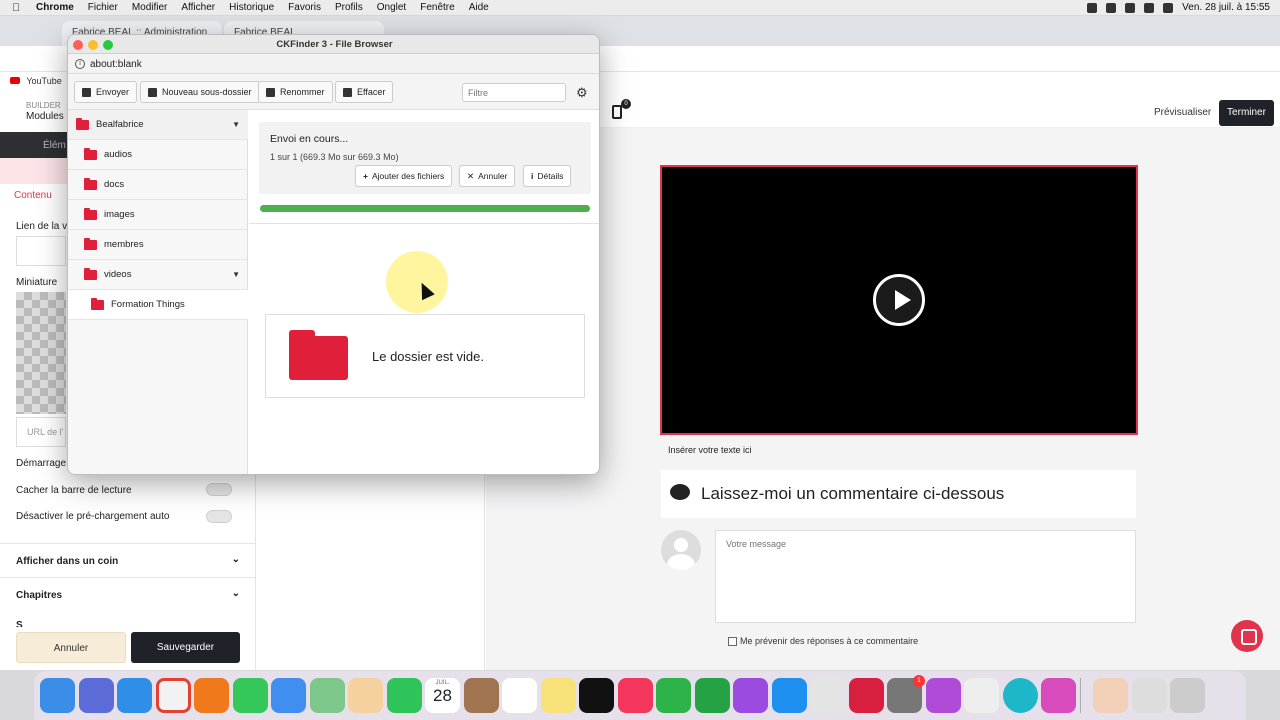  What do you see at coordinates (288, 695) in the screenshot?
I see `mail-icon` at bounding box center [288, 695].